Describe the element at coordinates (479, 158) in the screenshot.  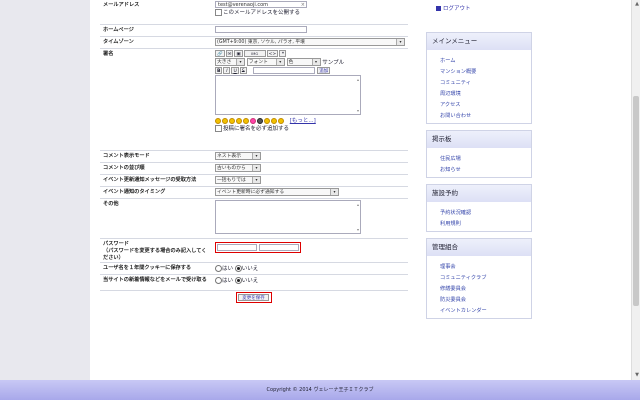
I see `menu-item-plaza: 住民広場` at that location.